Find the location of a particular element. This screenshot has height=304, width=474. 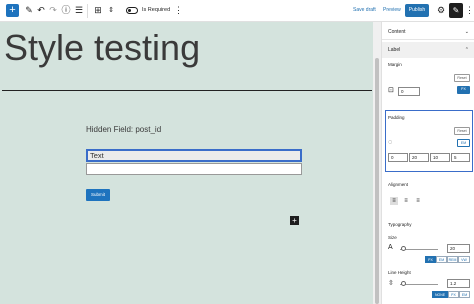

more-options-icon: ⋮ is located at coordinates (178, 10).